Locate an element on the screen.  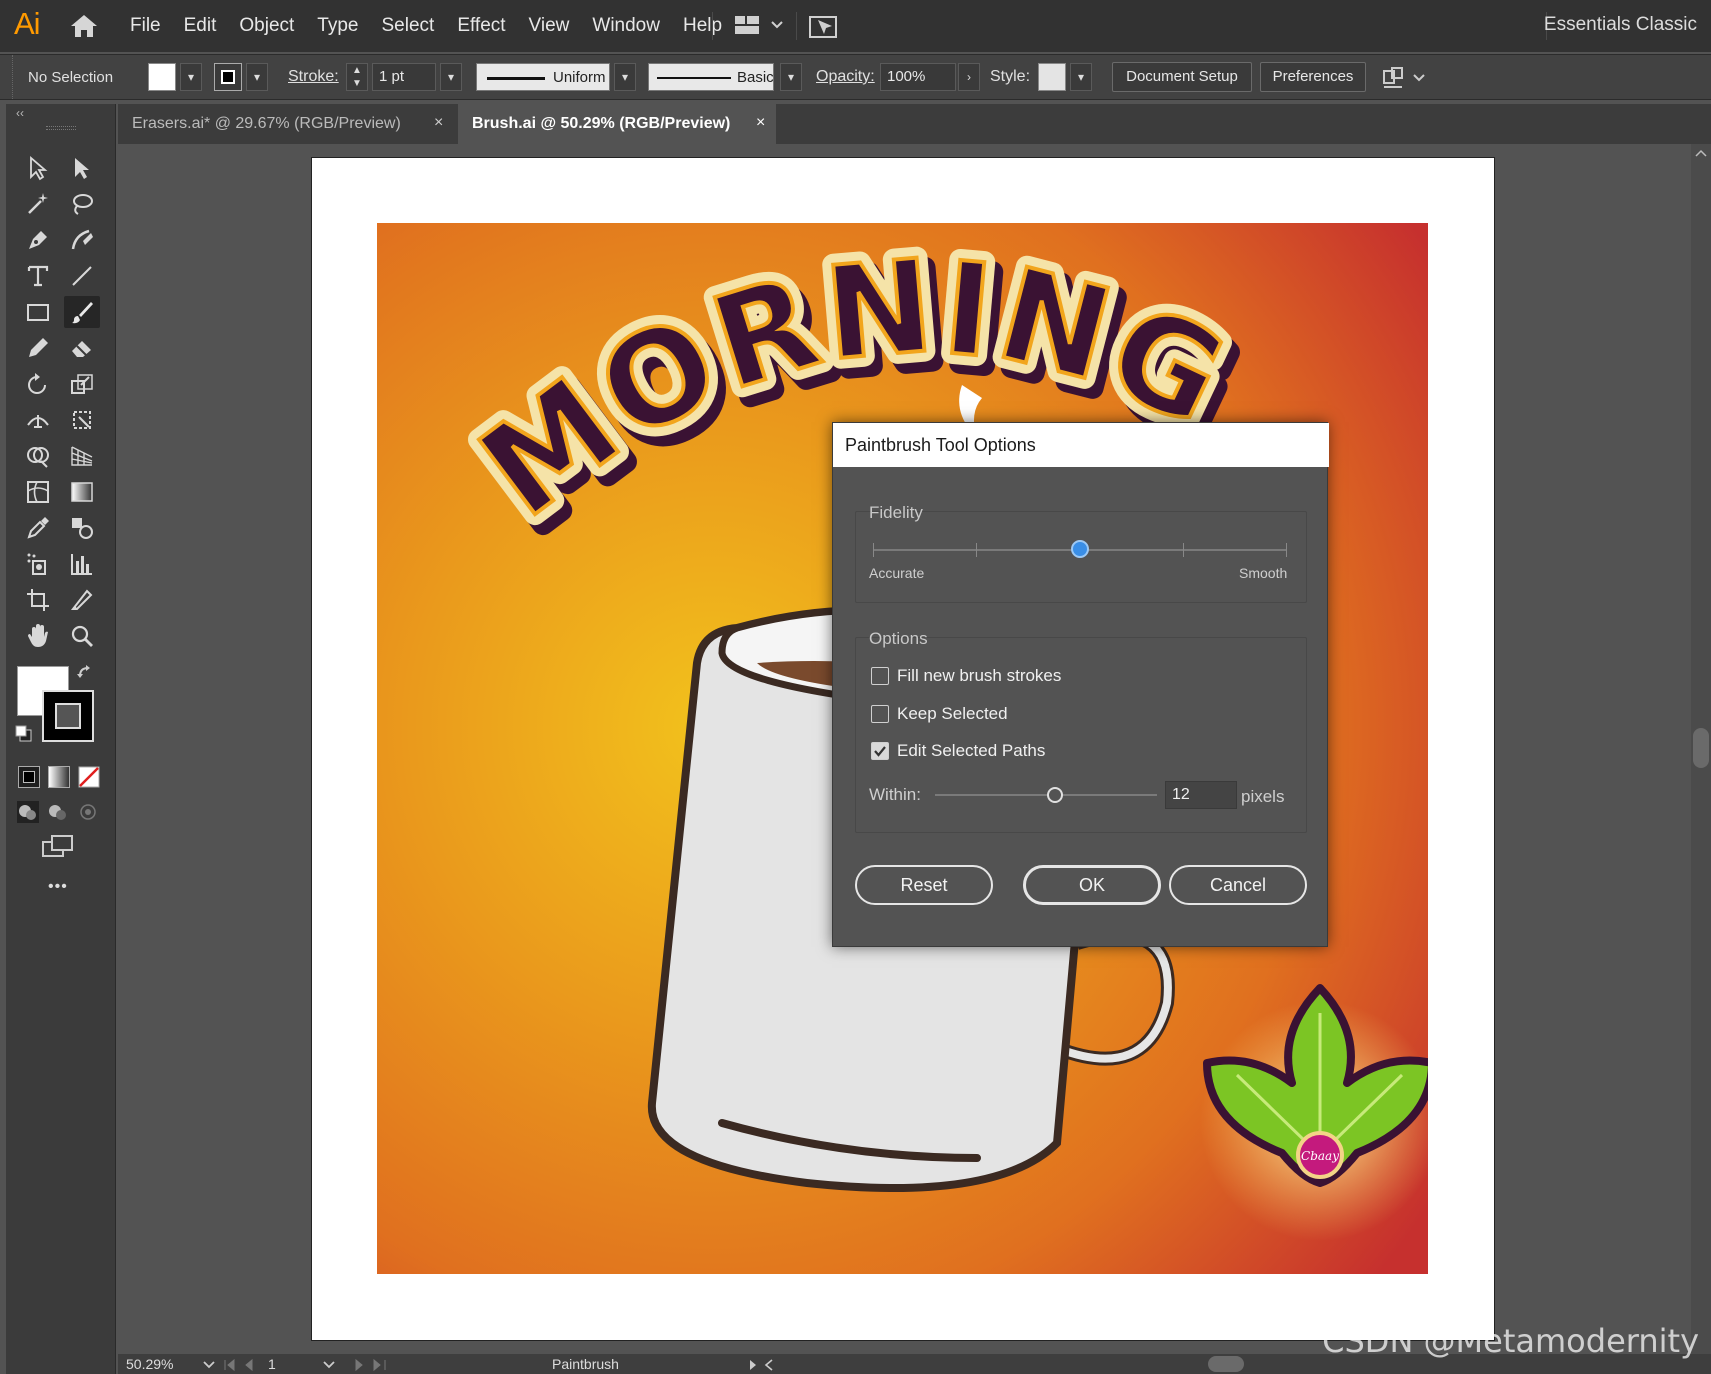
fill-dropdown: ▾ is located at coordinates (191, 77).